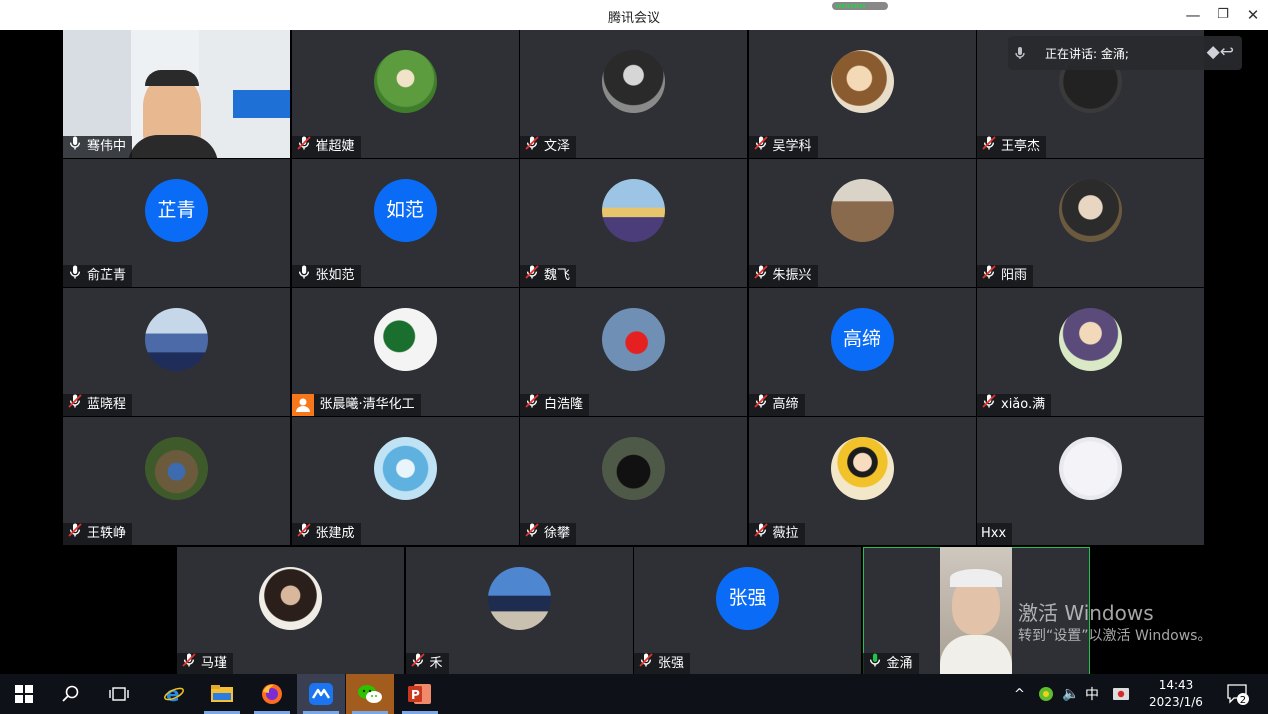 This screenshot has height=714, width=1268. I want to click on participant-name: 文泽, so click(557, 146).